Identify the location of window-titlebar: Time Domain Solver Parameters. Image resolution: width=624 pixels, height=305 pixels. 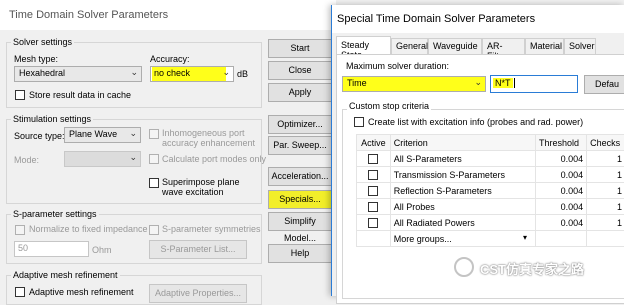
(168, 15).